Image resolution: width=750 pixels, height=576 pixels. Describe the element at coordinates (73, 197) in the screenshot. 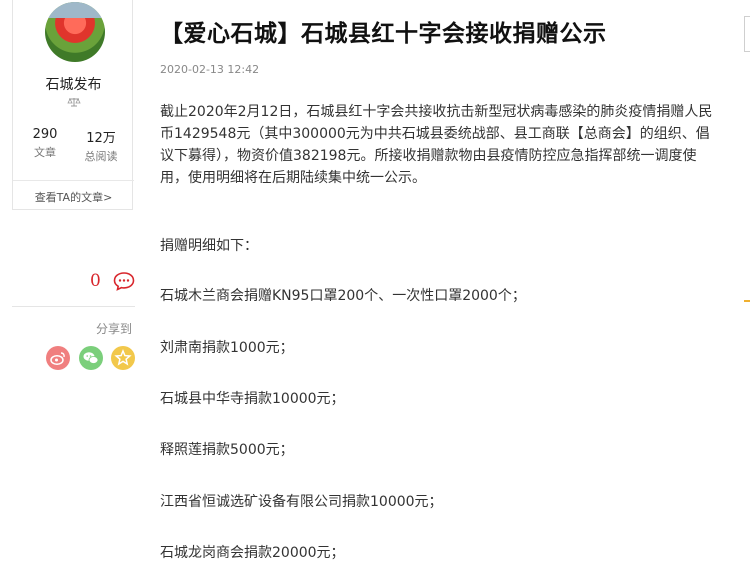

I see `view-all-articles-link: 查看TA的文章>` at that location.